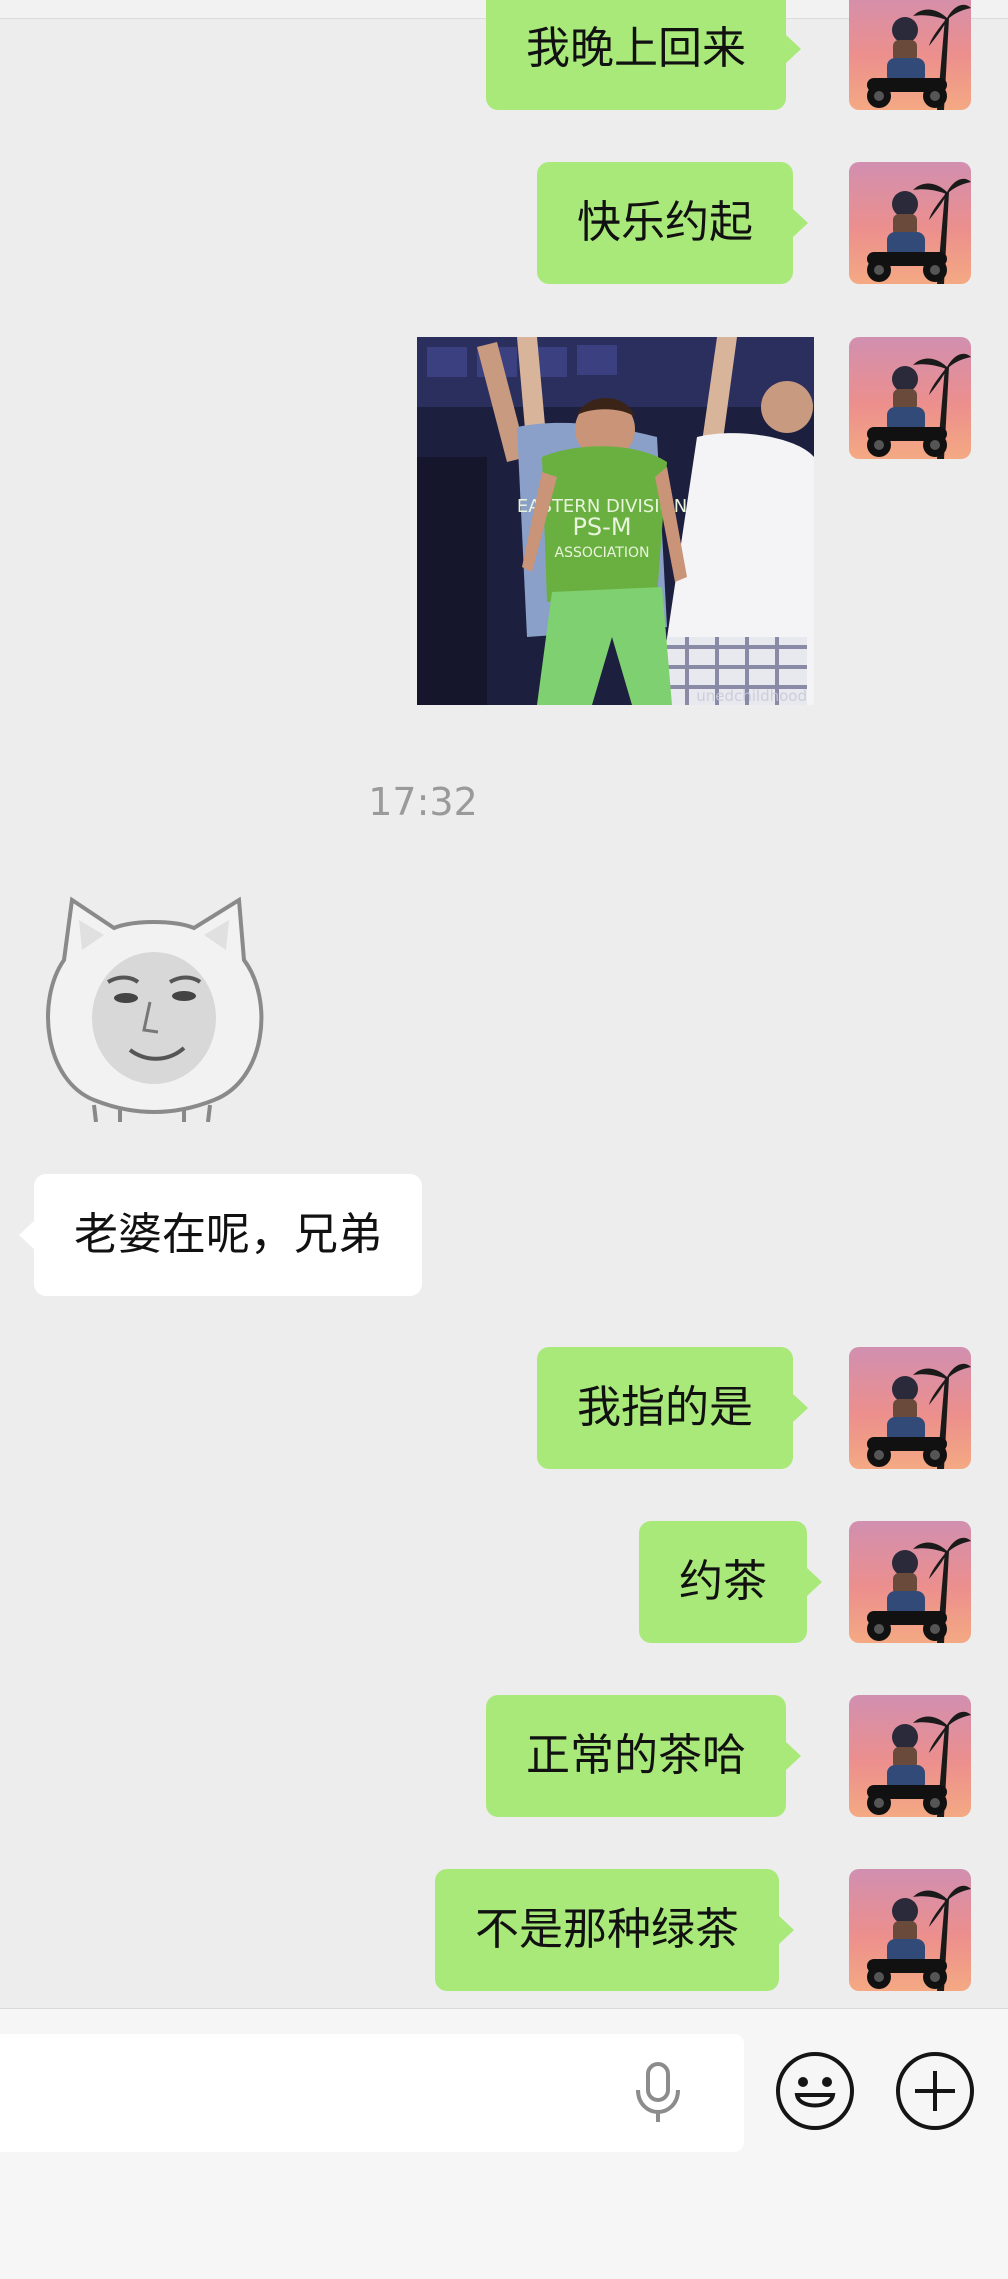 The image size is (1008, 2279). I want to click on message-timestamp: 17:32, so click(423, 802).